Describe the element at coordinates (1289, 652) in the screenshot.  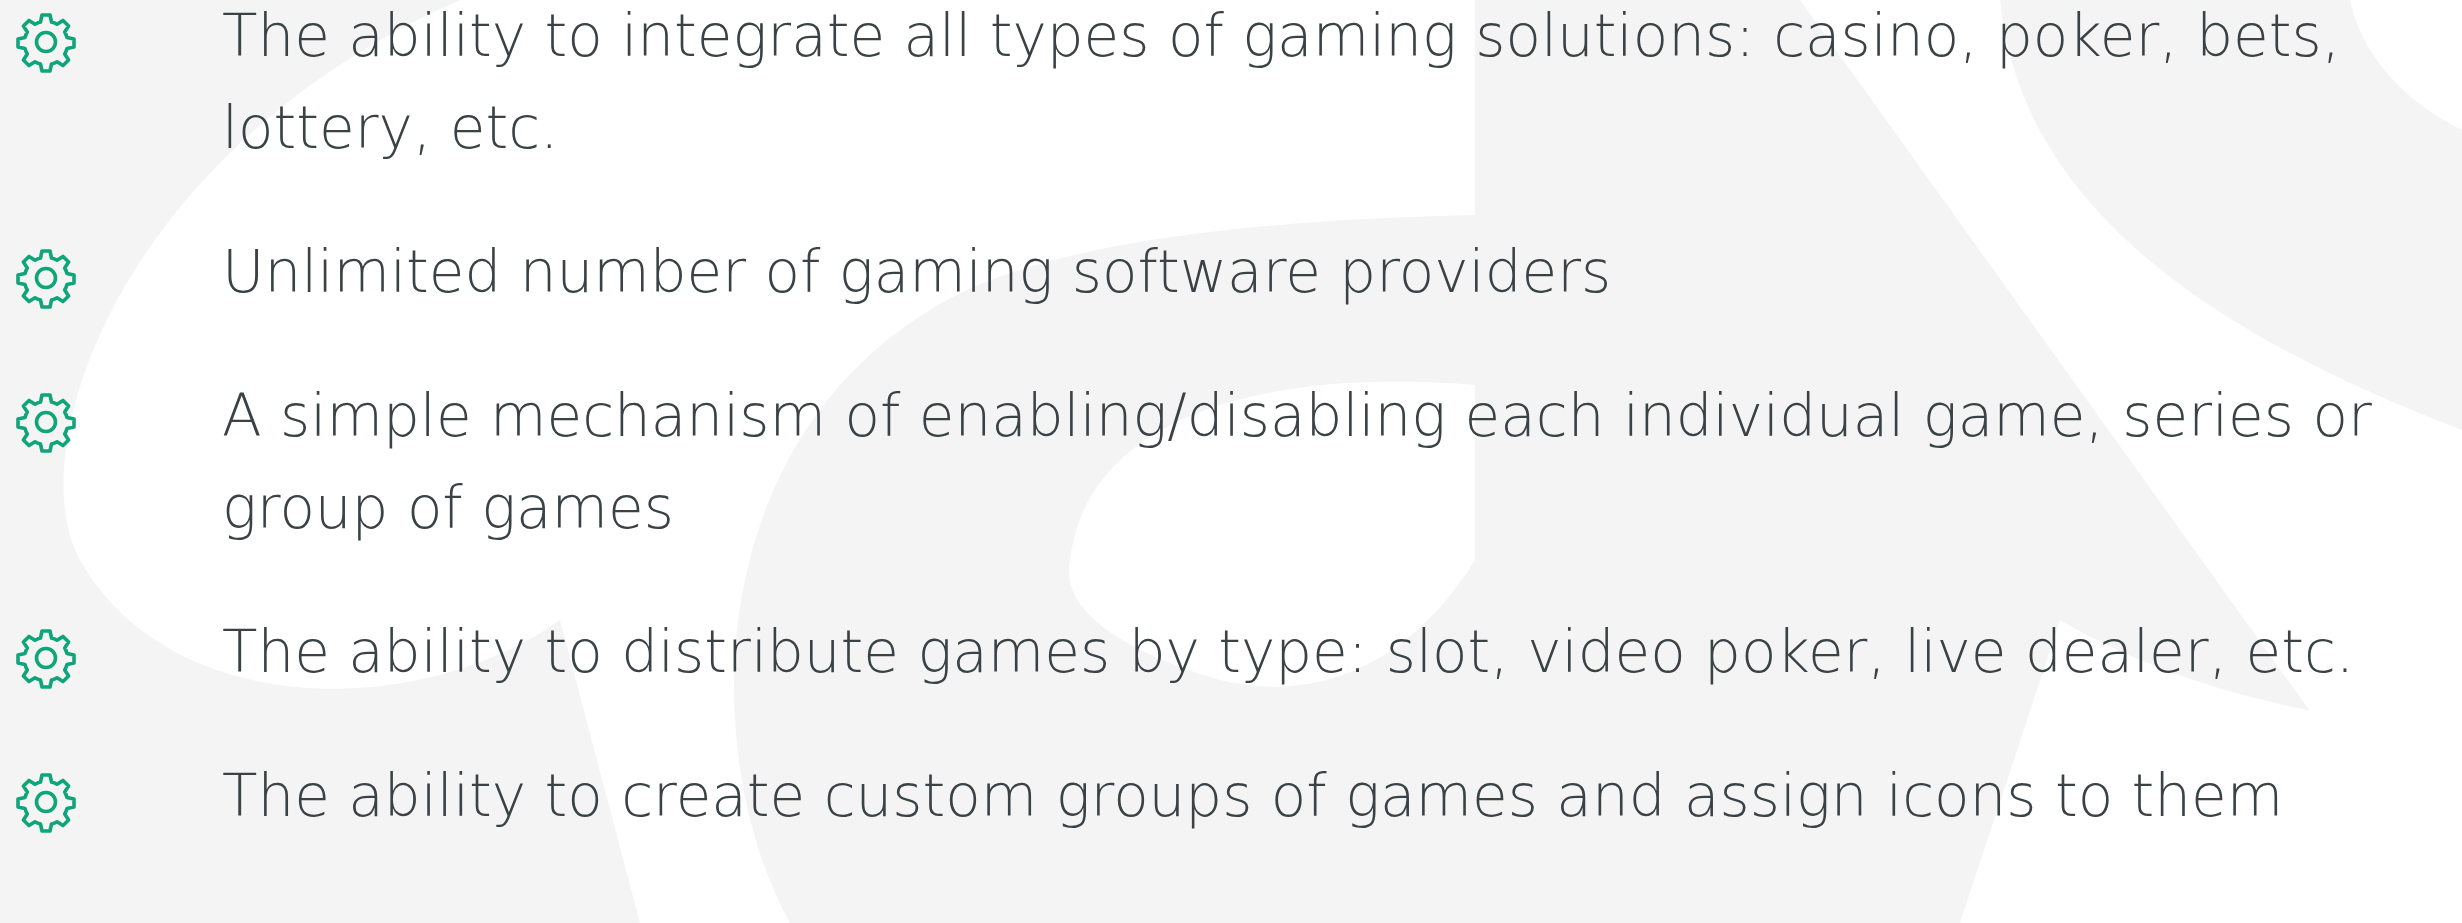
I see `feature-text: The ability to distribute games by type: slot, video poker, live dealer, etc.` at that location.